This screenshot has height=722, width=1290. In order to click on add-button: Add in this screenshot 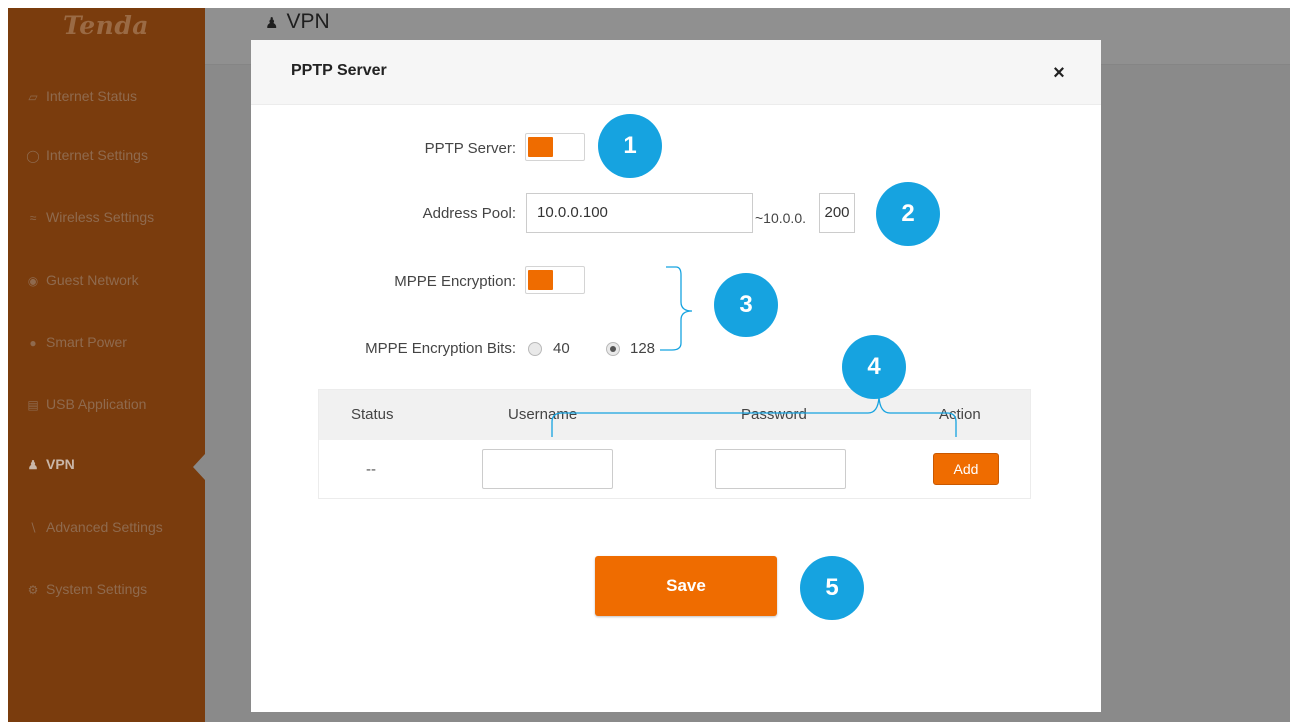, I will do `click(966, 469)`.